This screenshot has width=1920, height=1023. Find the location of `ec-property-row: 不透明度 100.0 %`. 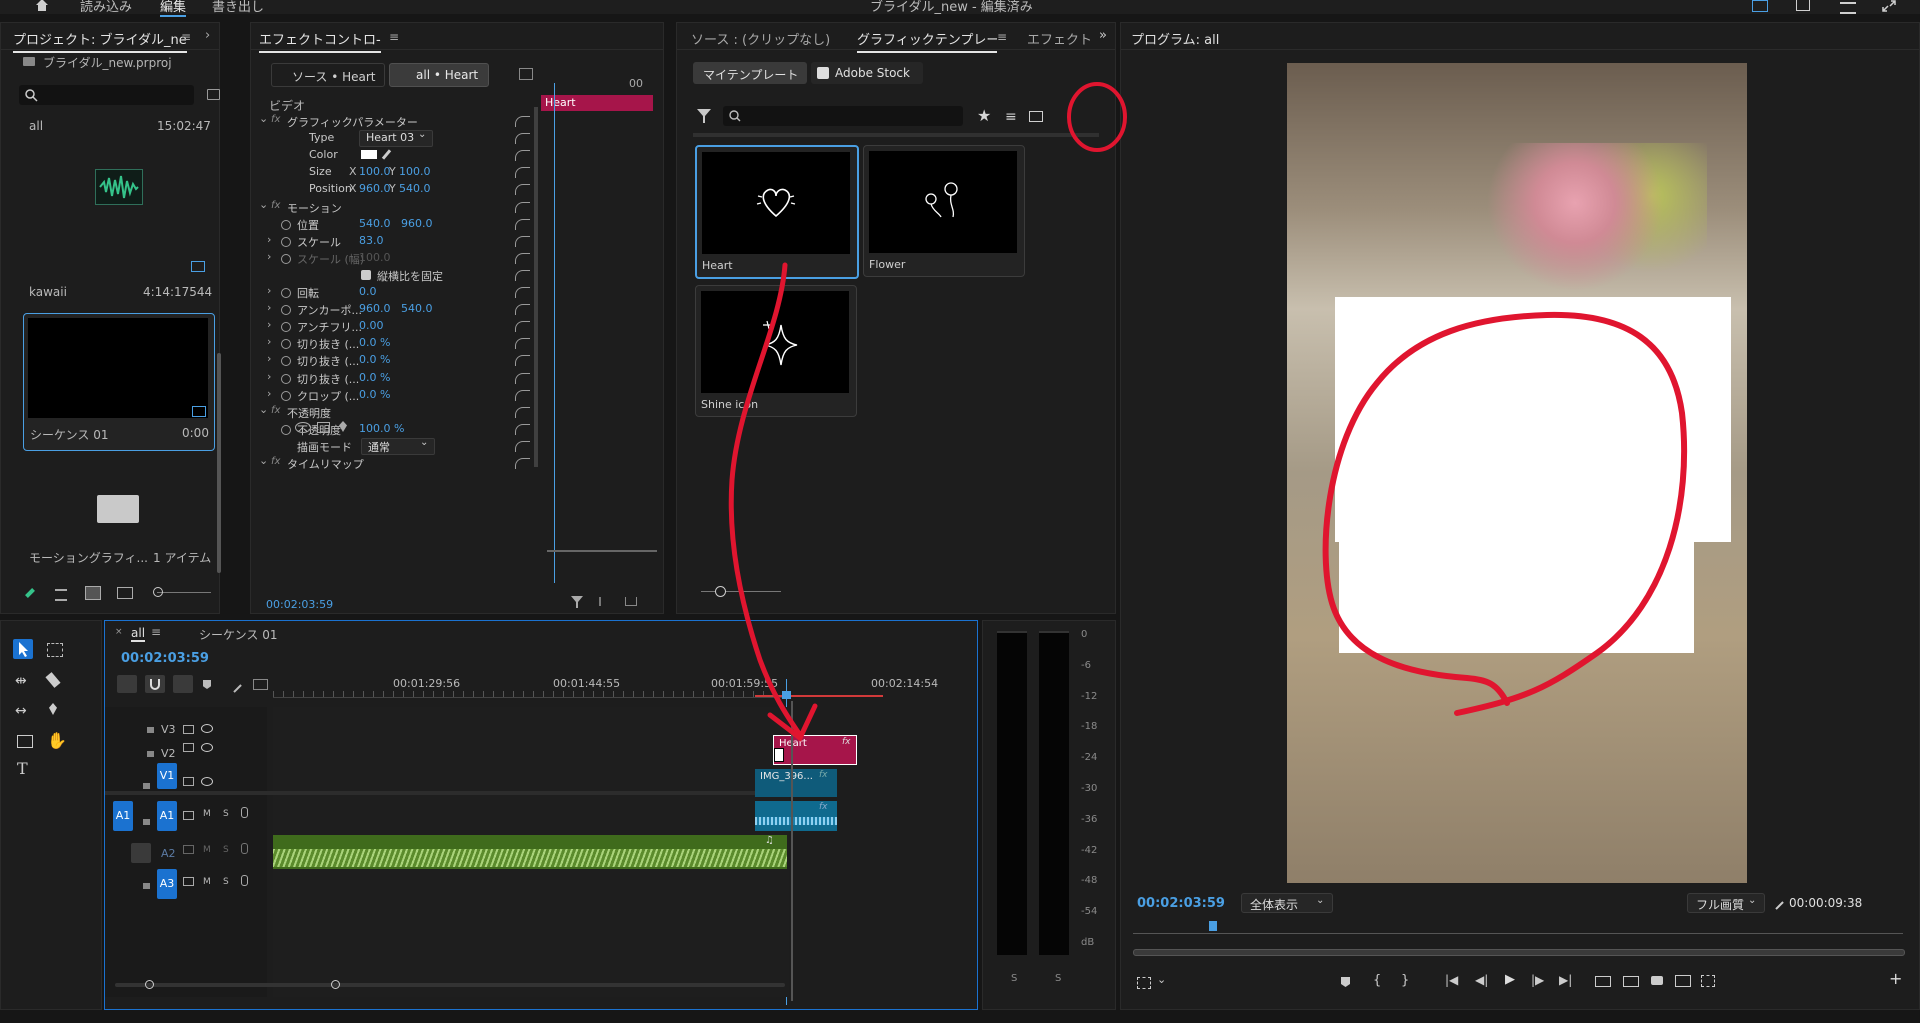

ec-property-row: 不透明度 100.0 % is located at coordinates (392, 429).